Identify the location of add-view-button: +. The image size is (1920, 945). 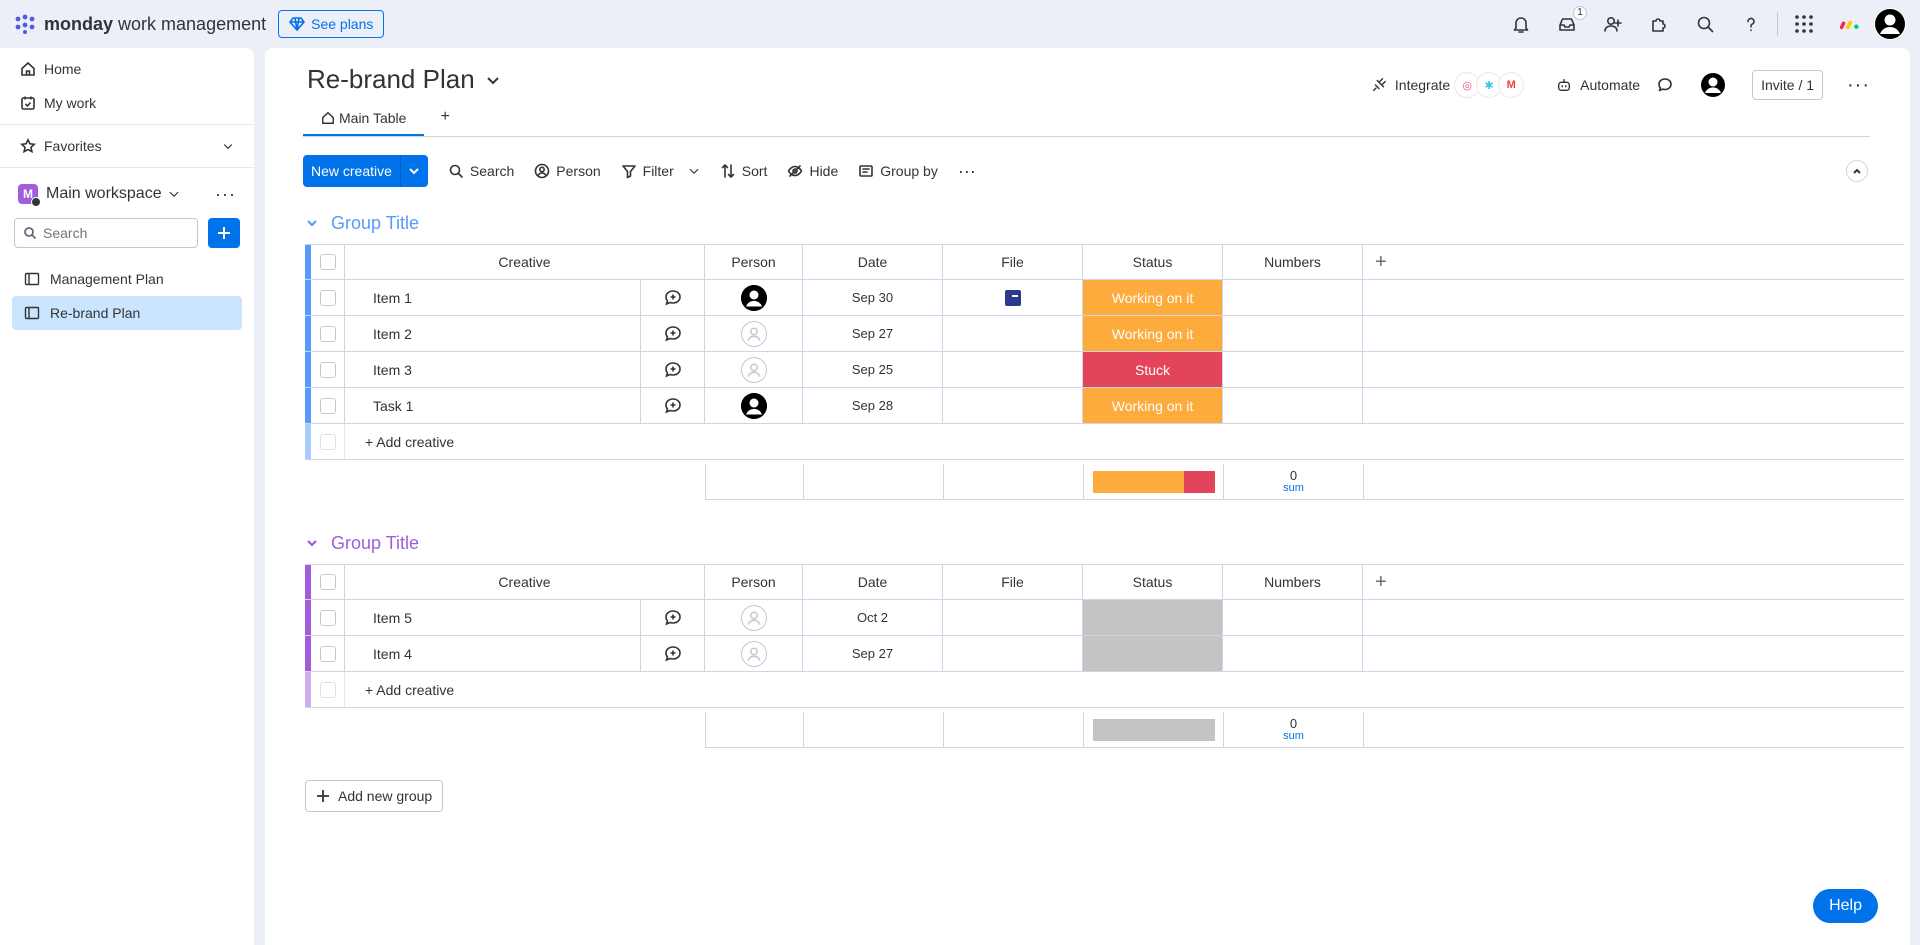
(444, 122).